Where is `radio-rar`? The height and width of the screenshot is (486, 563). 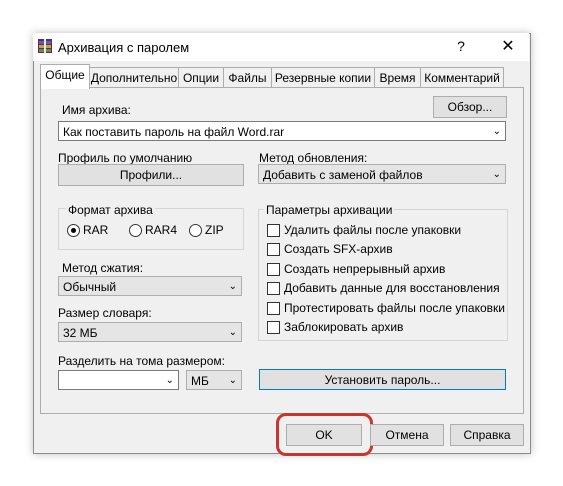 radio-rar is located at coordinates (73, 230).